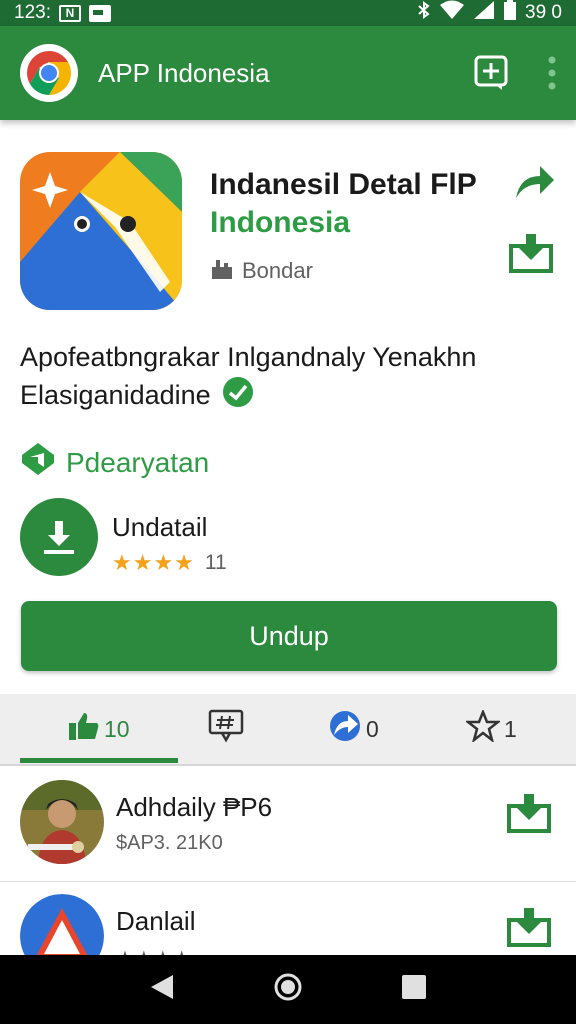  I want to click on tab-comments, so click(226, 729).